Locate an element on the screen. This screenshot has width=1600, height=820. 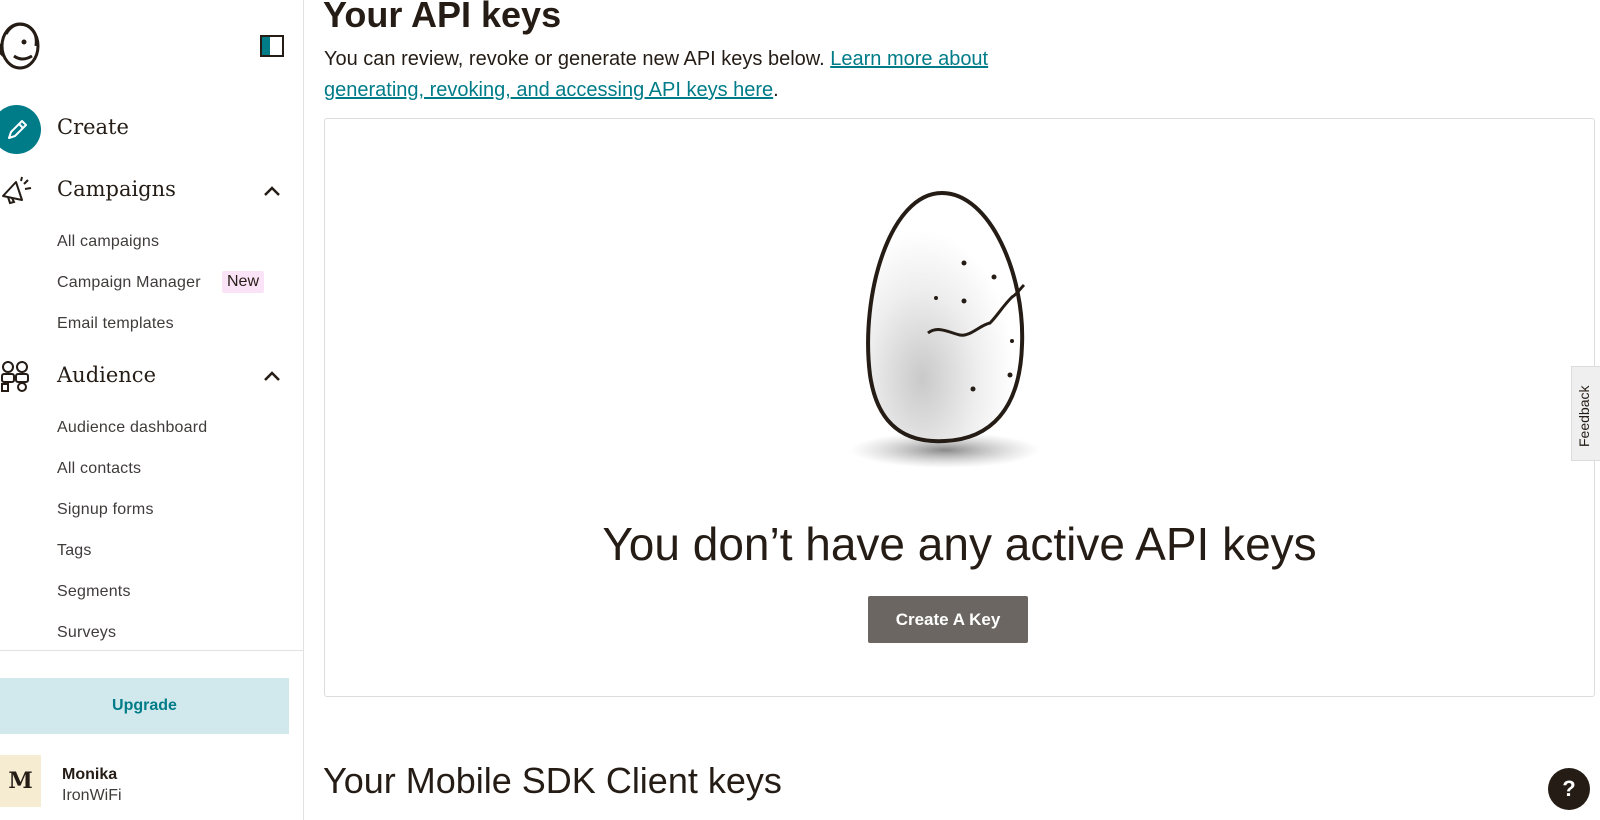
cracked-egg-illustration is located at coordinates (945, 329).